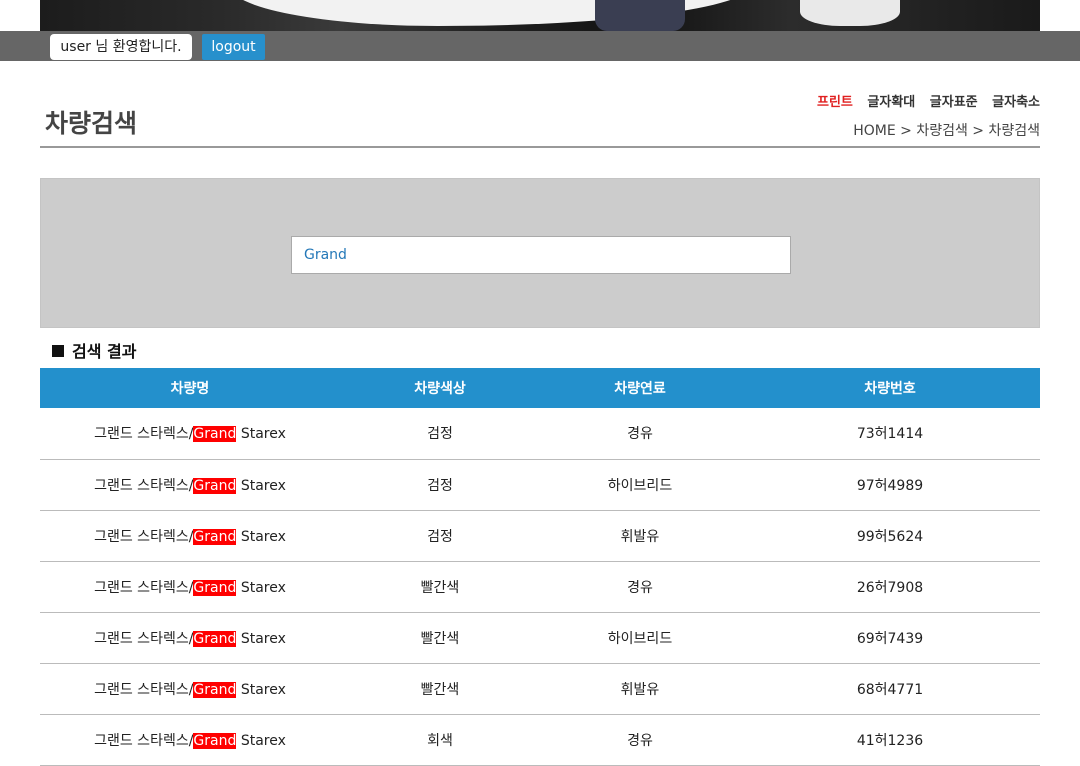 The height and width of the screenshot is (766, 1080). Describe the element at coordinates (104, 351) in the screenshot. I see `results-heading-text: 검색 결과` at that location.